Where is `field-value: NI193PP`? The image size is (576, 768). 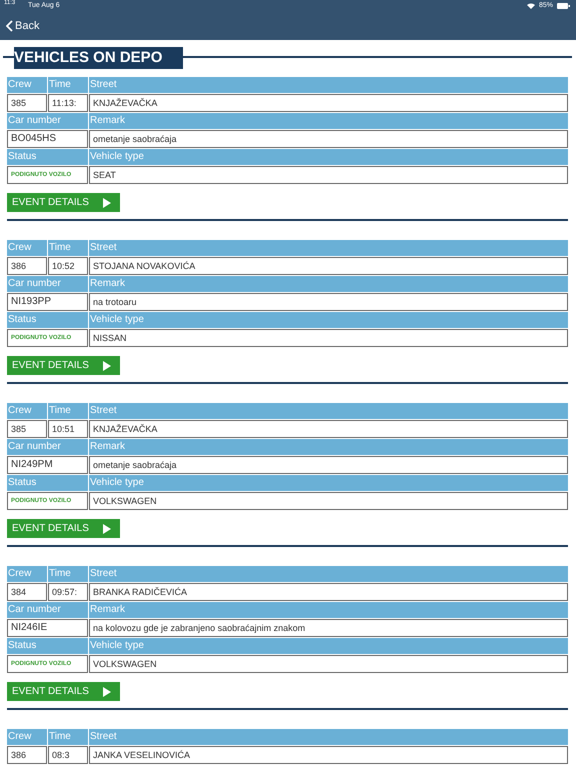 field-value: NI193PP is located at coordinates (47, 302).